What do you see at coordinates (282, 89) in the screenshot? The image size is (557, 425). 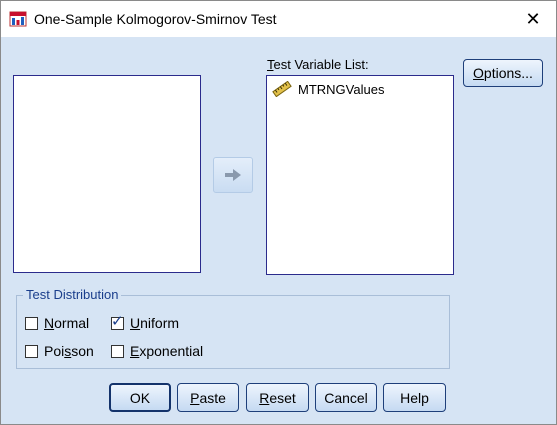 I see `scale-ruler-icon` at bounding box center [282, 89].